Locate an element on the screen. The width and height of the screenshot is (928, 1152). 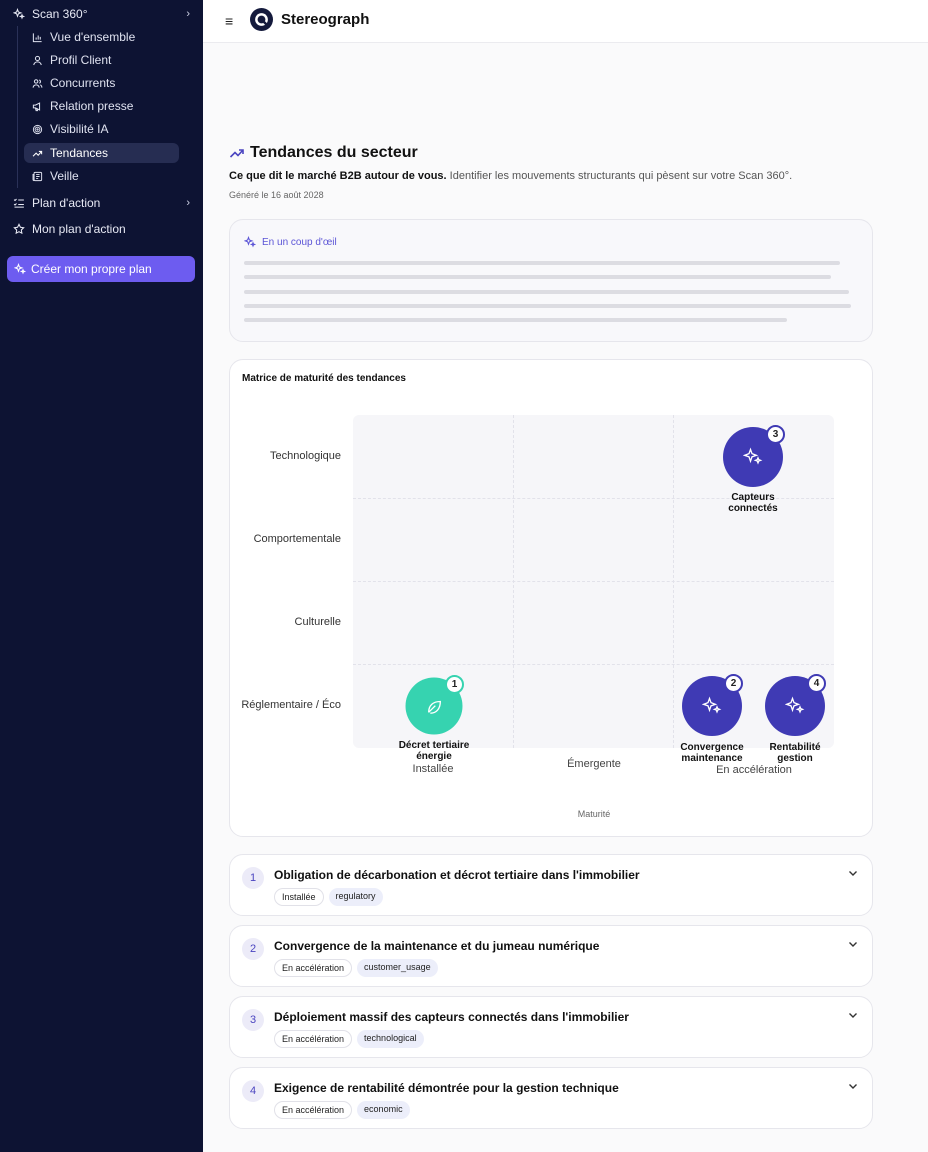
row-label-culturelle: Culturelle is located at coordinates (317, 622).